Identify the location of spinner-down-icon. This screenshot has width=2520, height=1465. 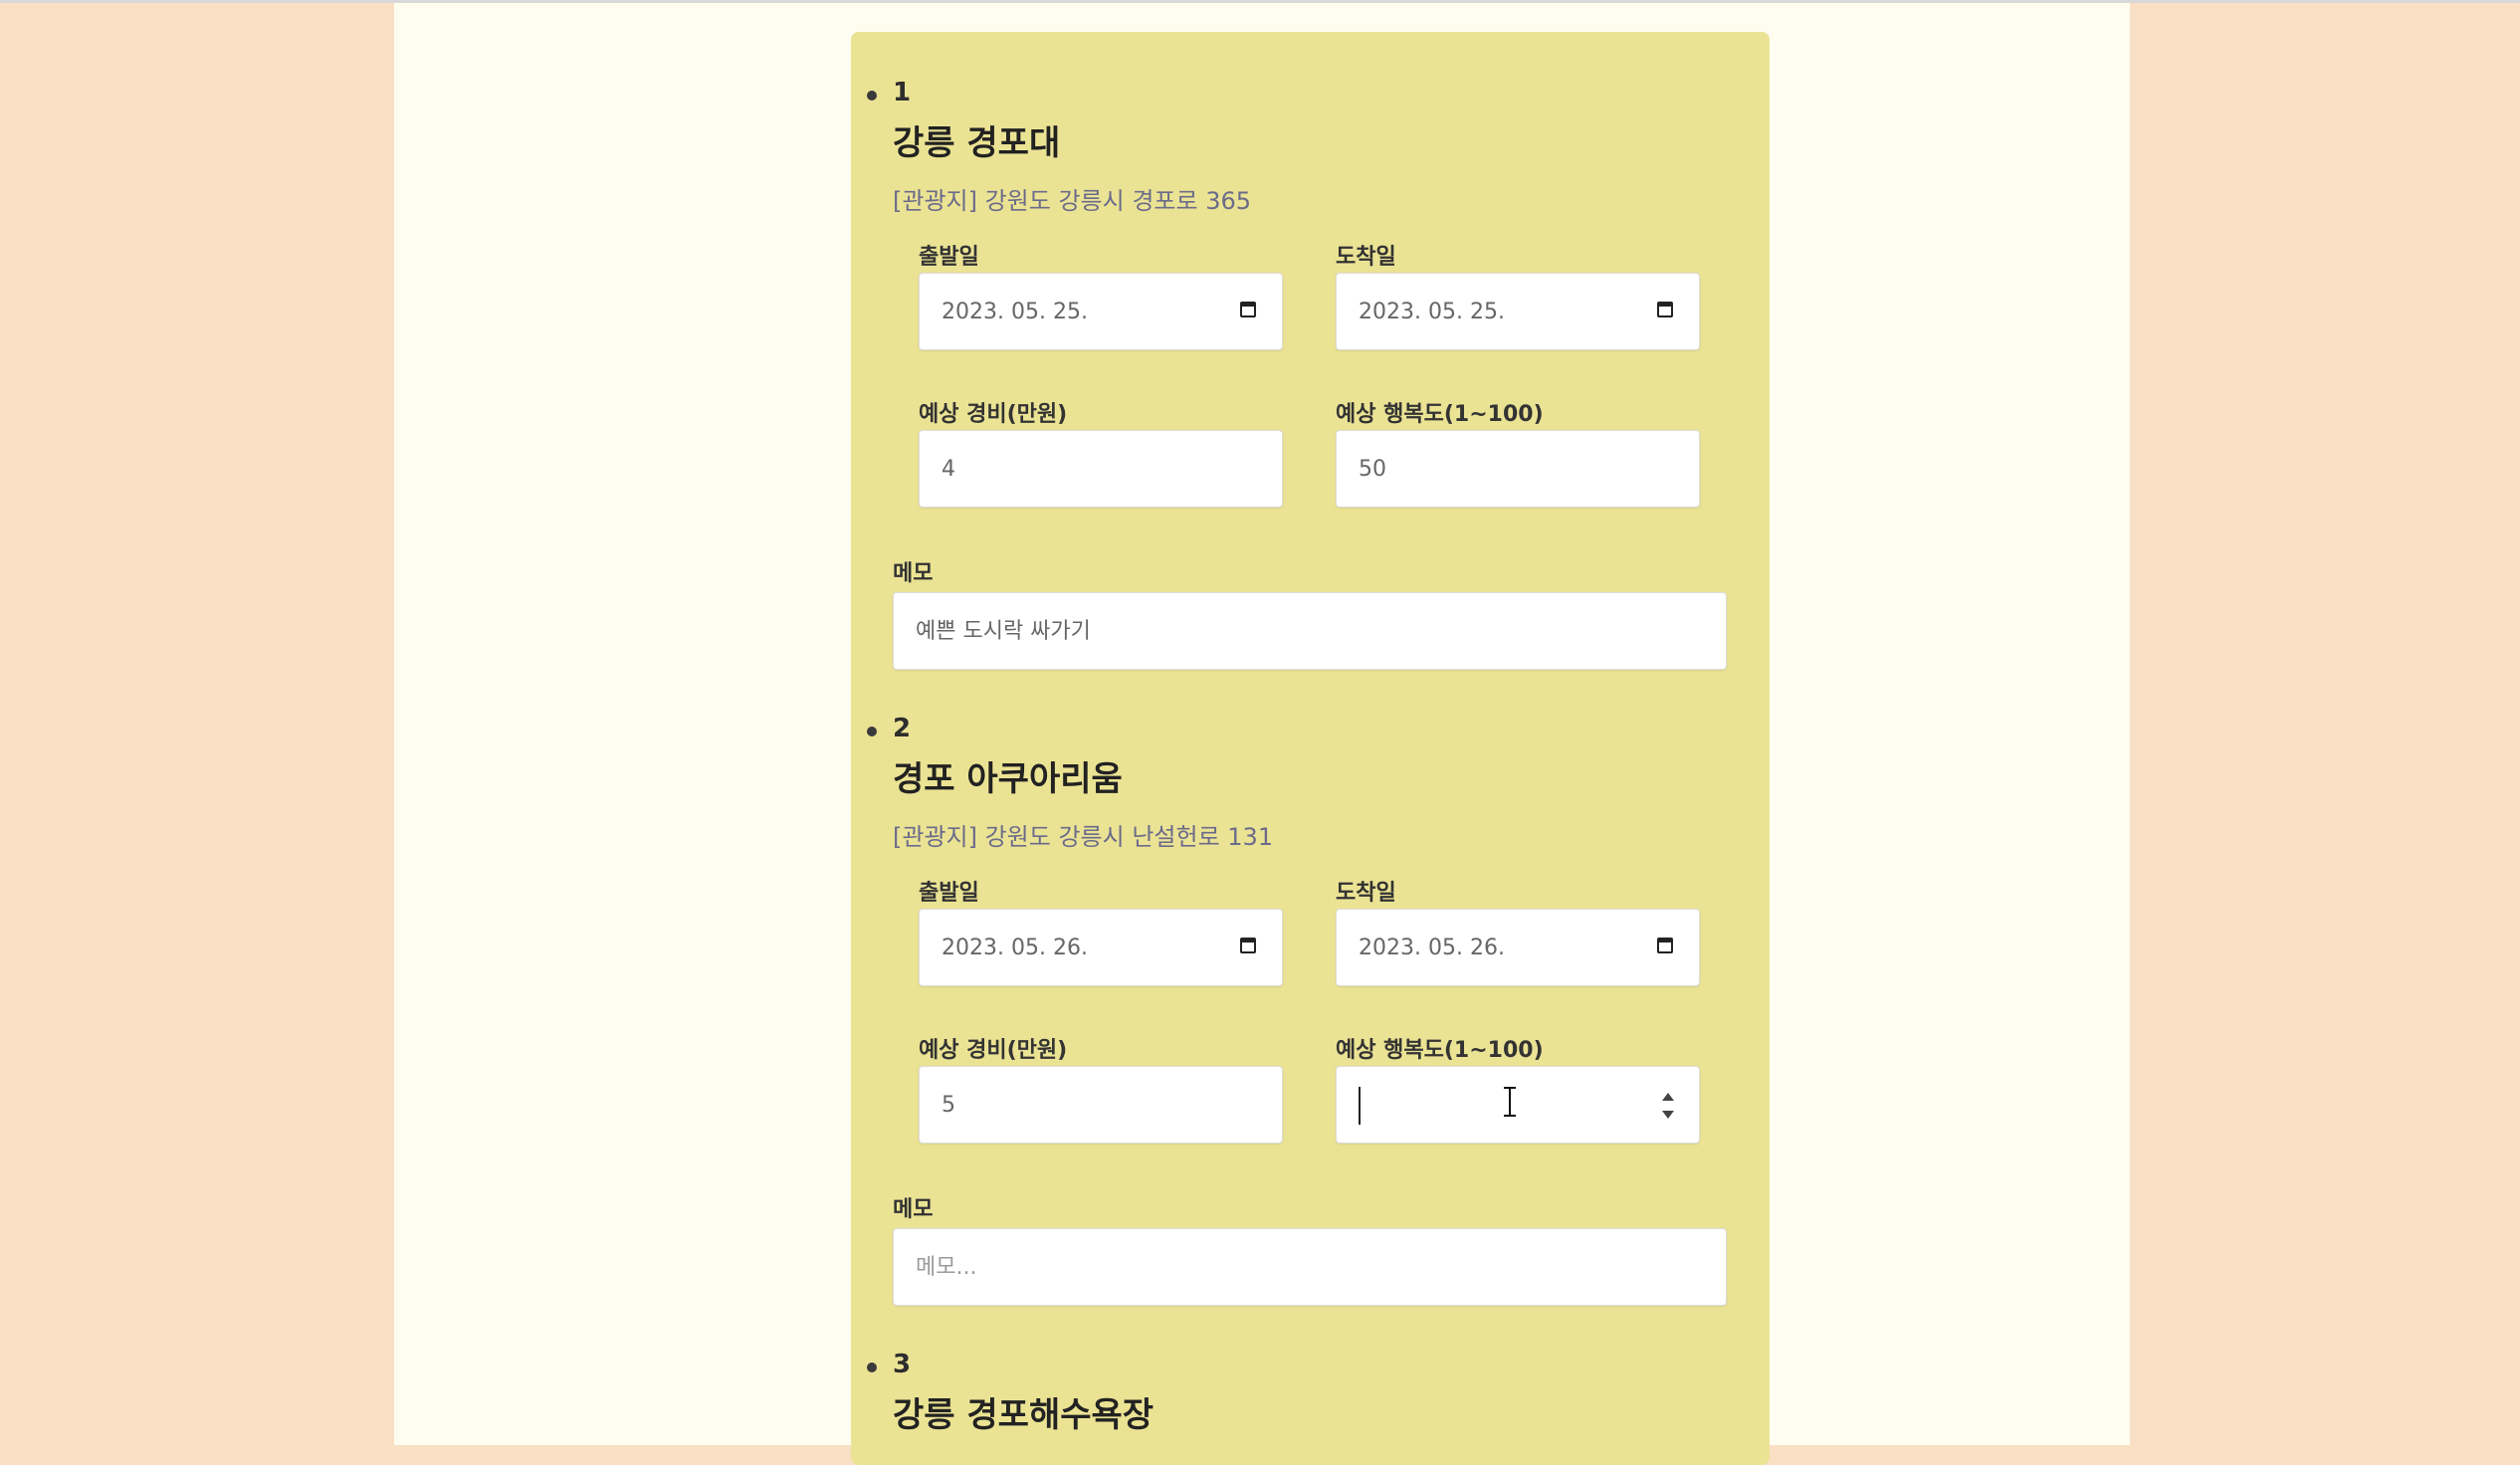
(1668, 1115).